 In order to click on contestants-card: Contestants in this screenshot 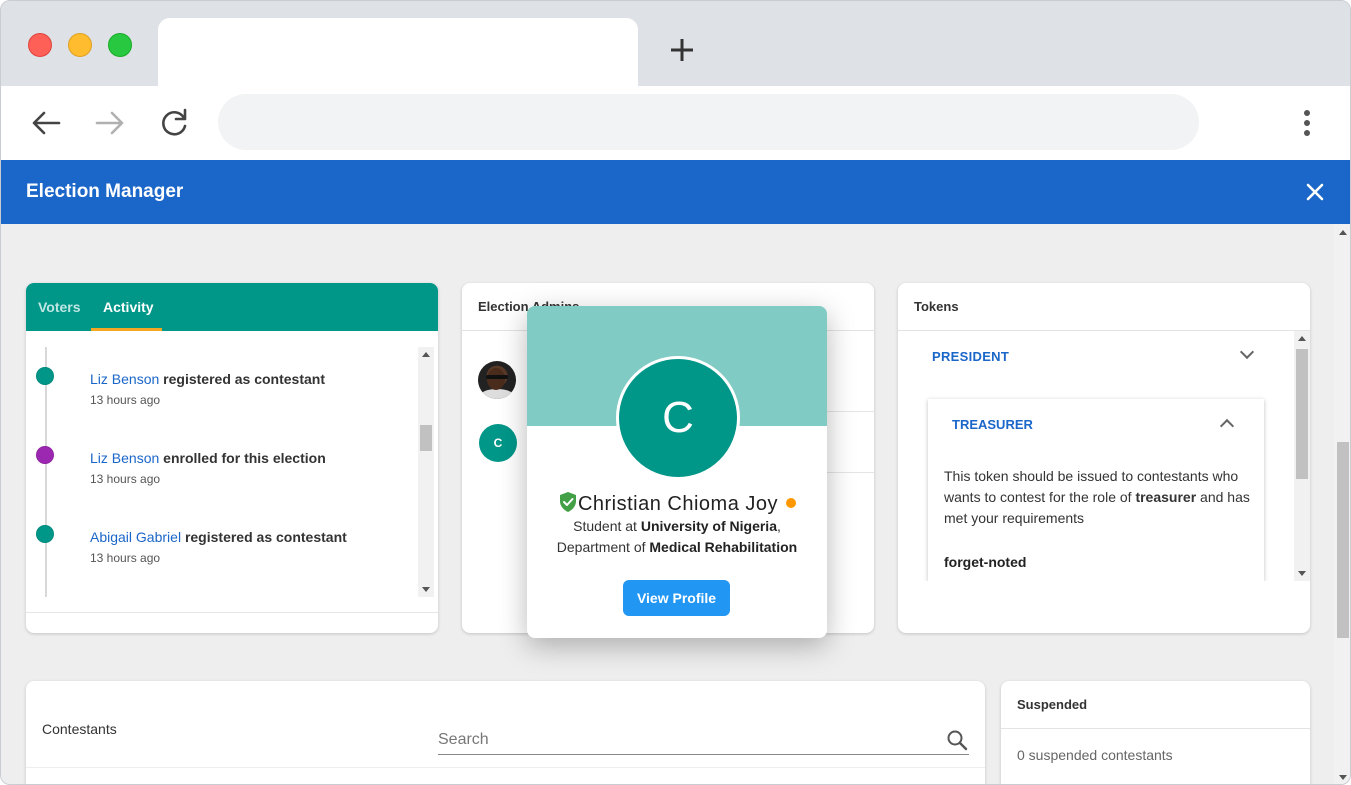, I will do `click(505, 732)`.